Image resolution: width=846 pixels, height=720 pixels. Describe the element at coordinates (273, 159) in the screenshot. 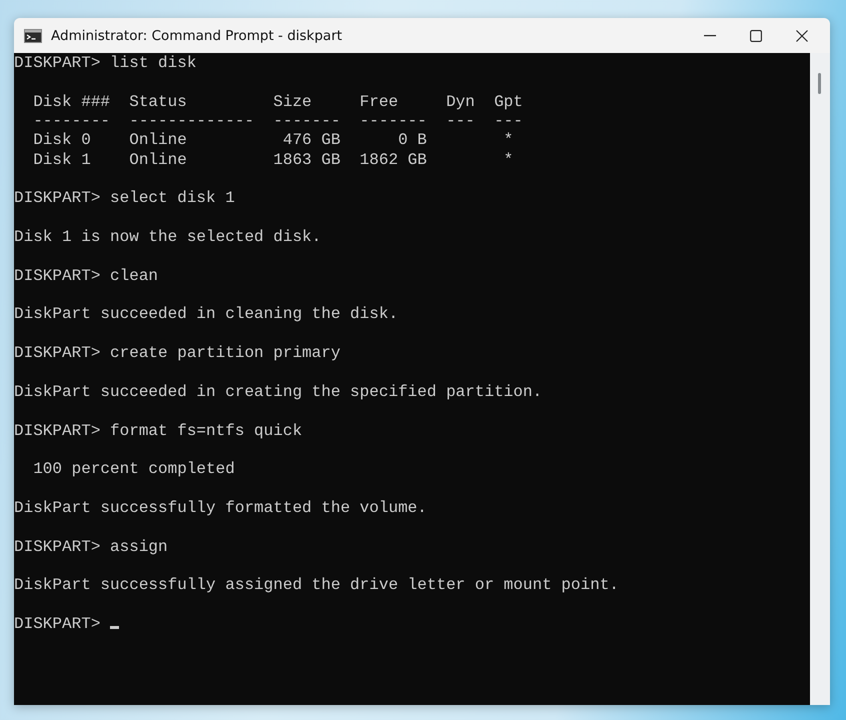

I see `output-text: Disk 1 Online 1863 GB 1862 GB *` at that location.